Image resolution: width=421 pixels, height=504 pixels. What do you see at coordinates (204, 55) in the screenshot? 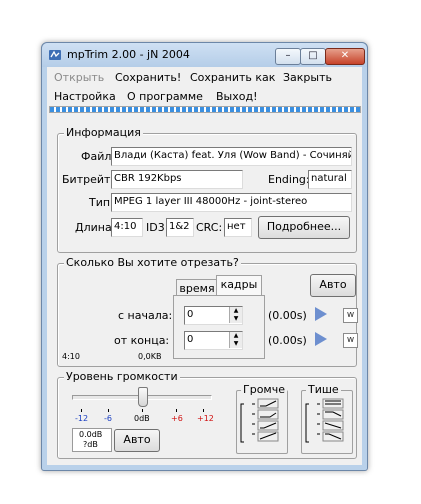
I see `title-bar: mpTrim 2.00 - jN 2004 – □ ✕` at bounding box center [204, 55].